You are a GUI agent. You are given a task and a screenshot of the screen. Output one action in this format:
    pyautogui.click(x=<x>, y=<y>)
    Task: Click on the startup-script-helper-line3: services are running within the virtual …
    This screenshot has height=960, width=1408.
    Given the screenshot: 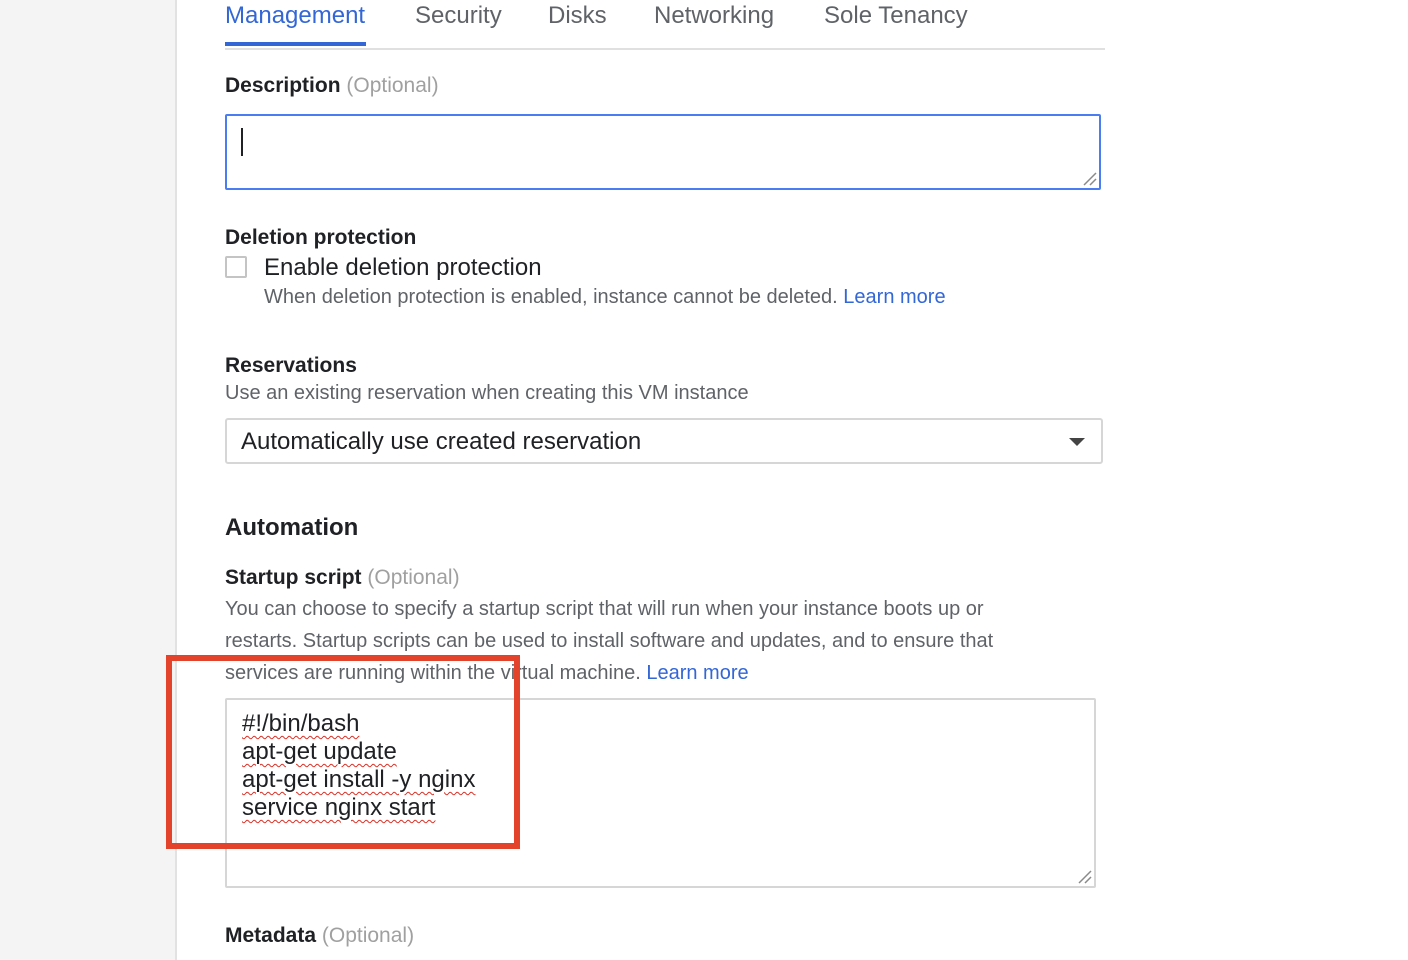 What is the action you would take?
    pyautogui.click(x=487, y=673)
    